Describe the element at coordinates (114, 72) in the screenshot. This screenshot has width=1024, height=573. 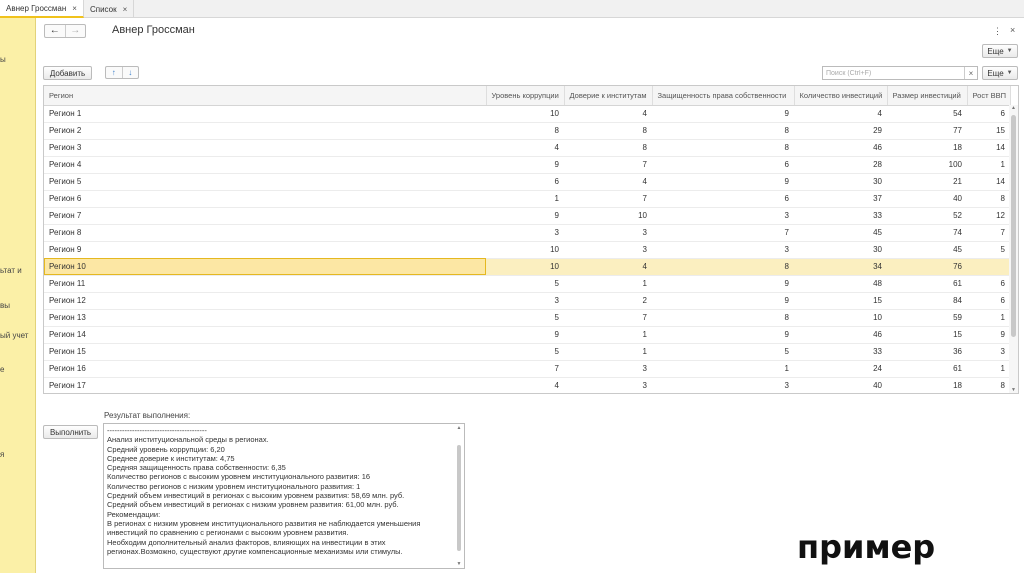
I see `arrow-up-icon: ↑` at that location.